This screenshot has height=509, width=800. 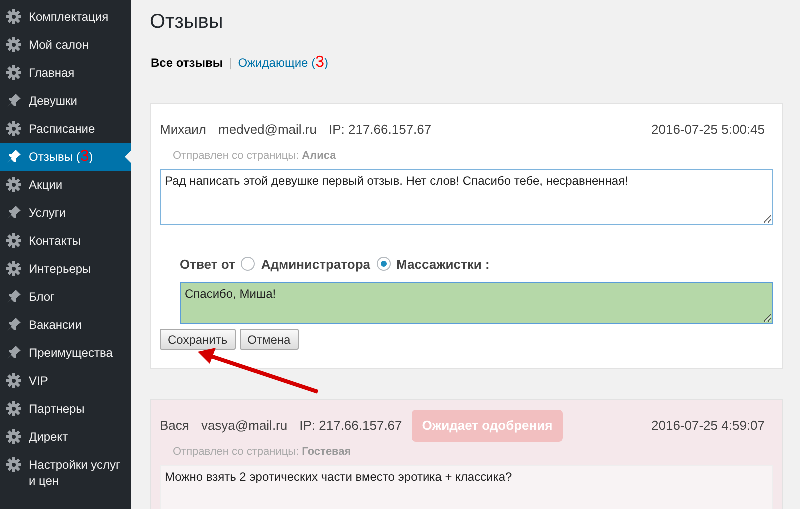 What do you see at coordinates (267, 130) in the screenshot?
I see `author-email: medved@mail.ru` at bounding box center [267, 130].